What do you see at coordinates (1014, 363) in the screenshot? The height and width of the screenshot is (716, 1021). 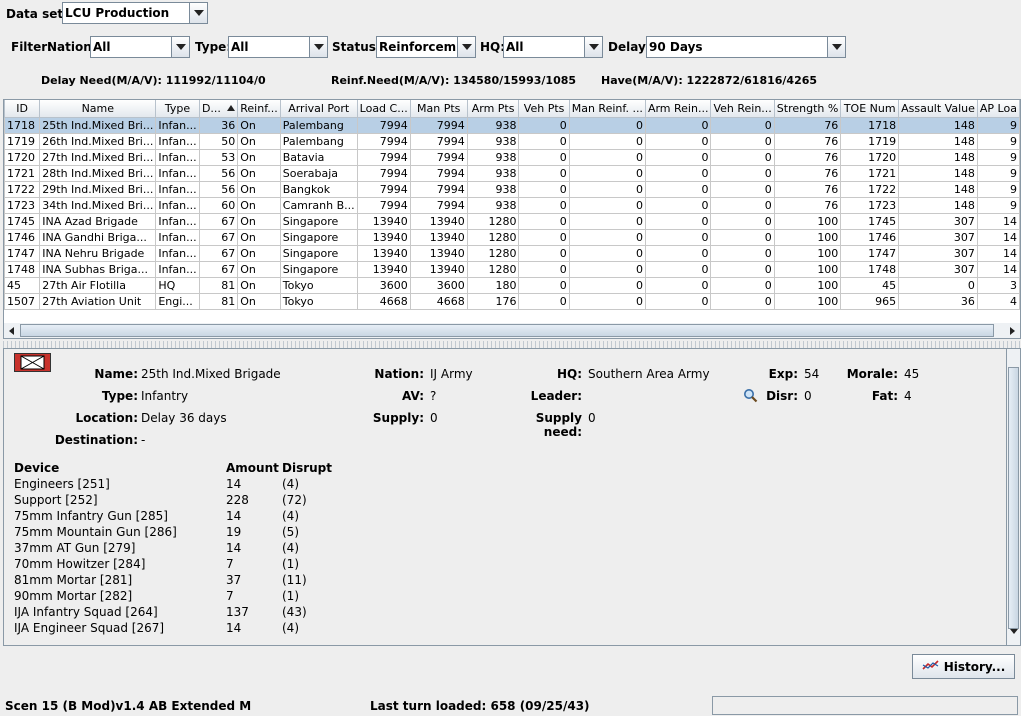 I see `scroll-up-icon` at bounding box center [1014, 363].